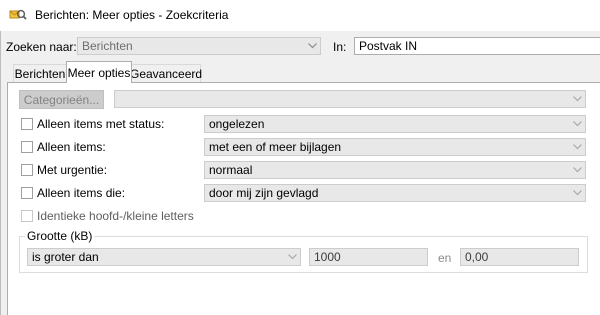  What do you see at coordinates (395, 193) in the screenshot?
I see `items-that-dropdown: door mij zijn gevlagd` at bounding box center [395, 193].